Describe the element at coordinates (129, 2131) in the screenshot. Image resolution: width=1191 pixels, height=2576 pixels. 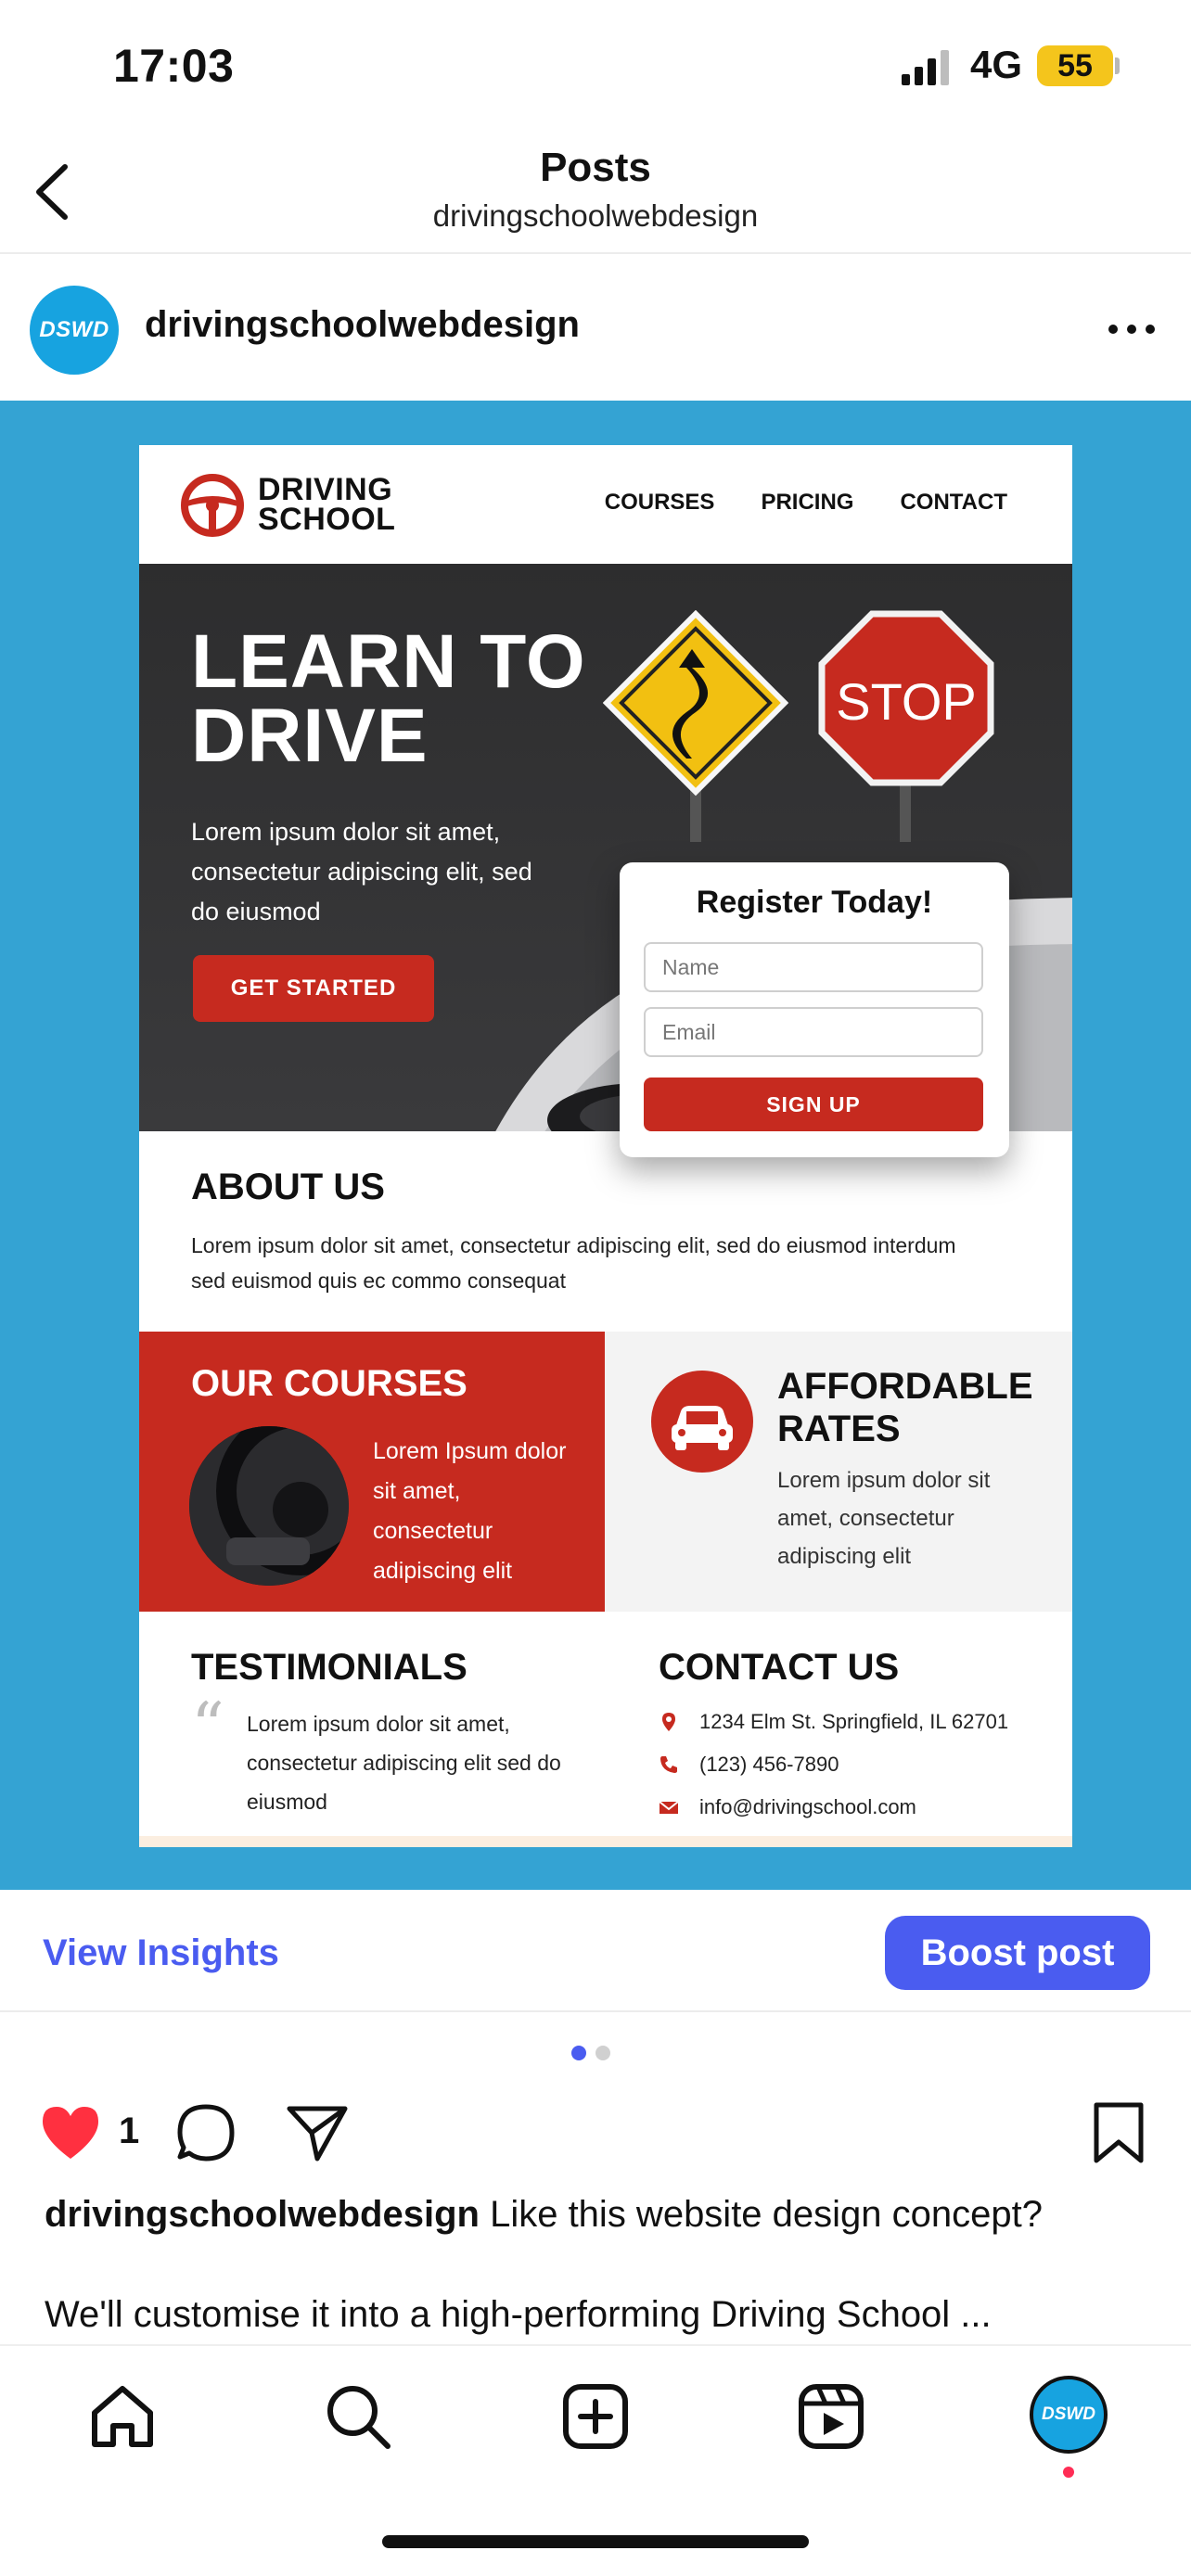
I see `like-count: 1` at that location.